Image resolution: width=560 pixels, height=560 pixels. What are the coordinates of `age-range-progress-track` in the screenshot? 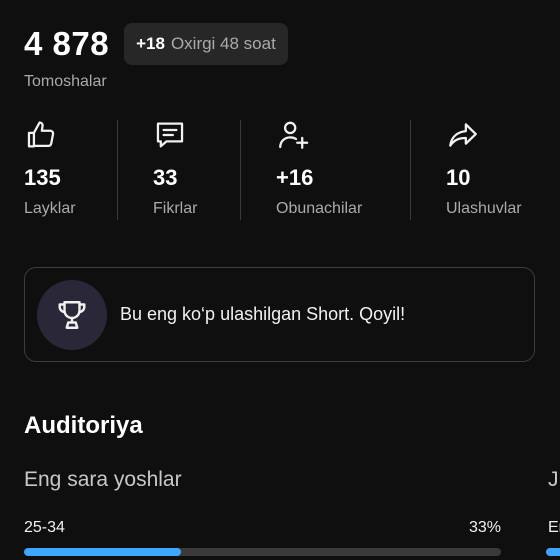 It's located at (262, 552).